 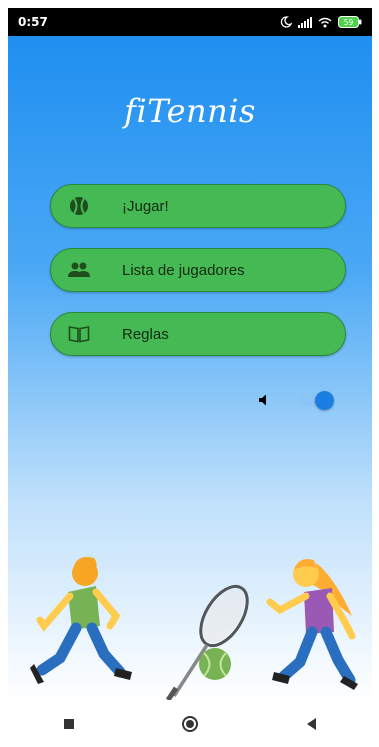 I want to click on battery-icon: 59, so click(x=350, y=22).